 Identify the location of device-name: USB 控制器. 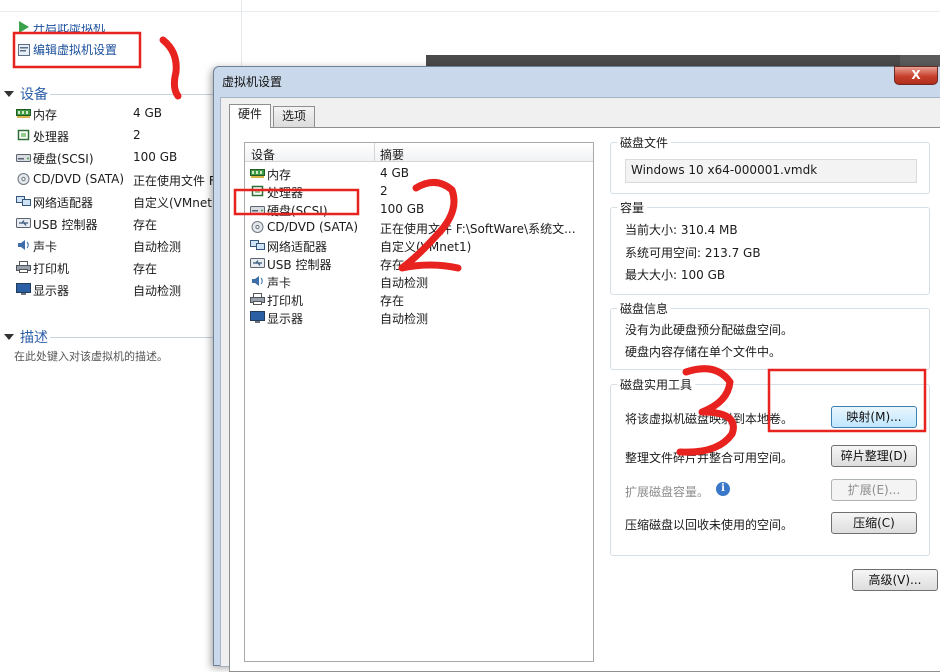
(299, 265).